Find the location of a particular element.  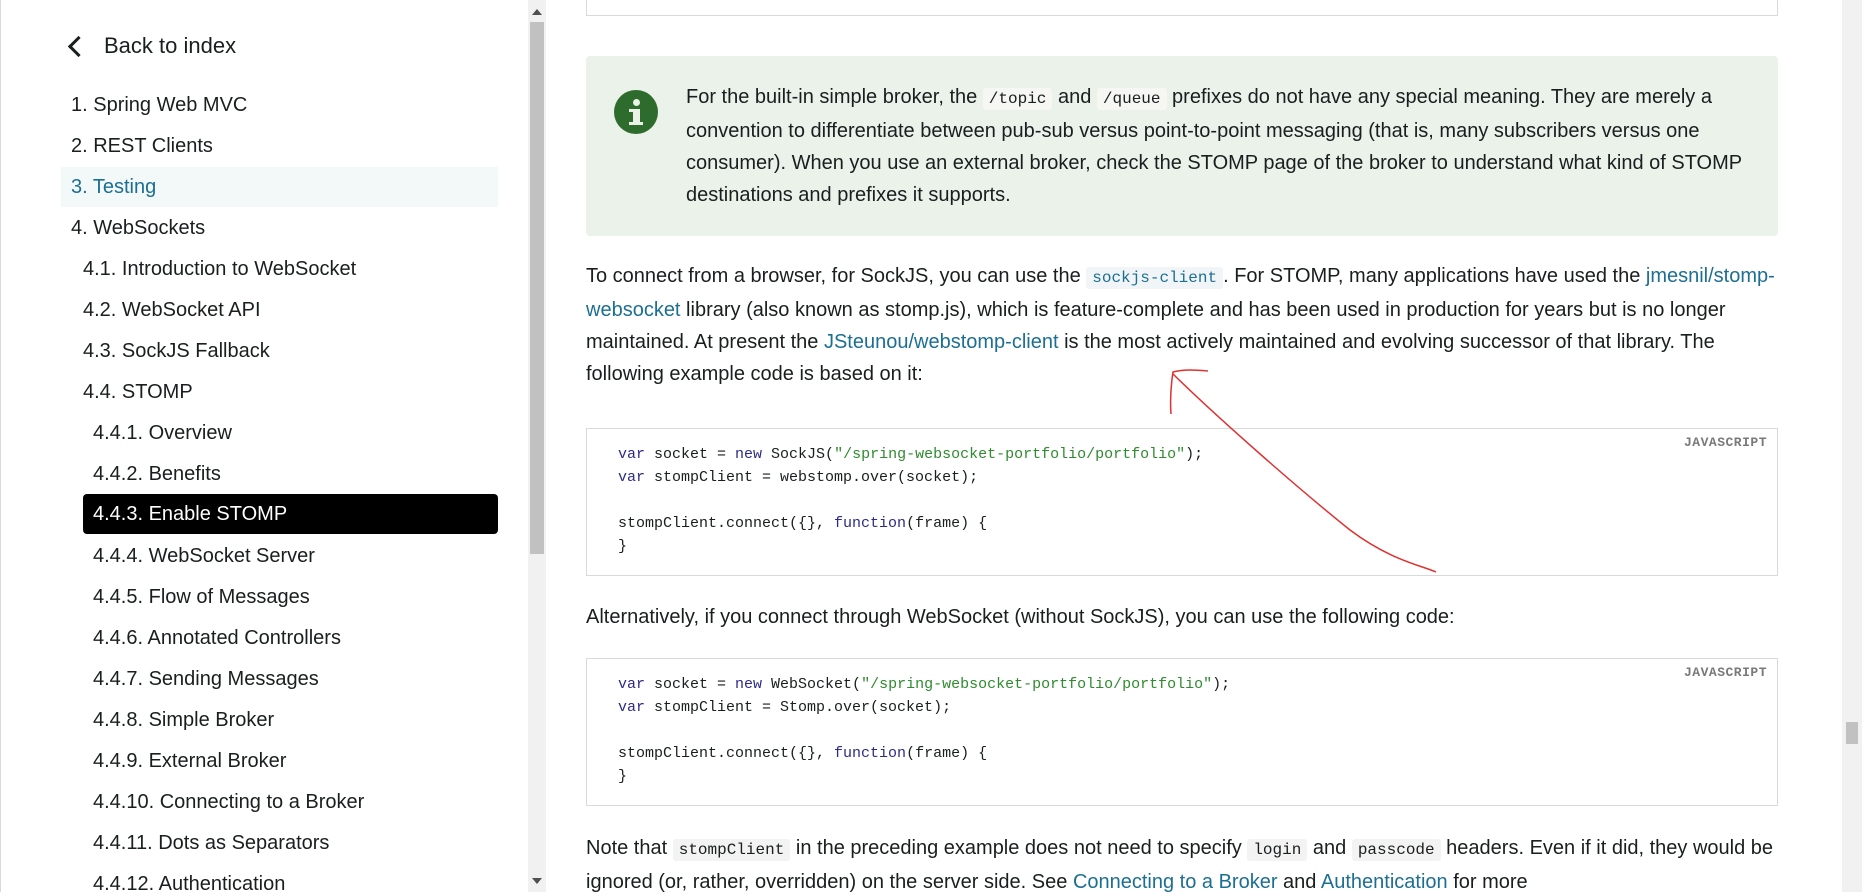

toc-item-flow-of-messages: 4.4.5. Flow of Messages is located at coordinates (290, 597).